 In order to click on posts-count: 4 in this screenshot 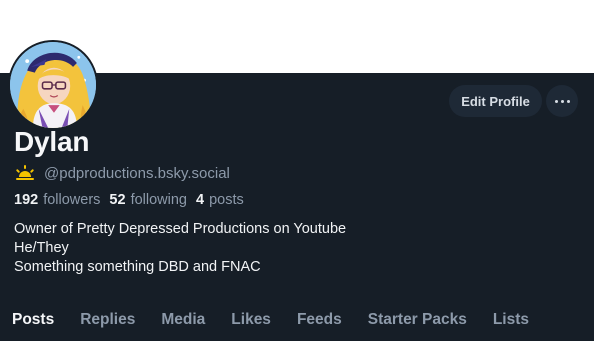, I will do `click(200, 200)`.